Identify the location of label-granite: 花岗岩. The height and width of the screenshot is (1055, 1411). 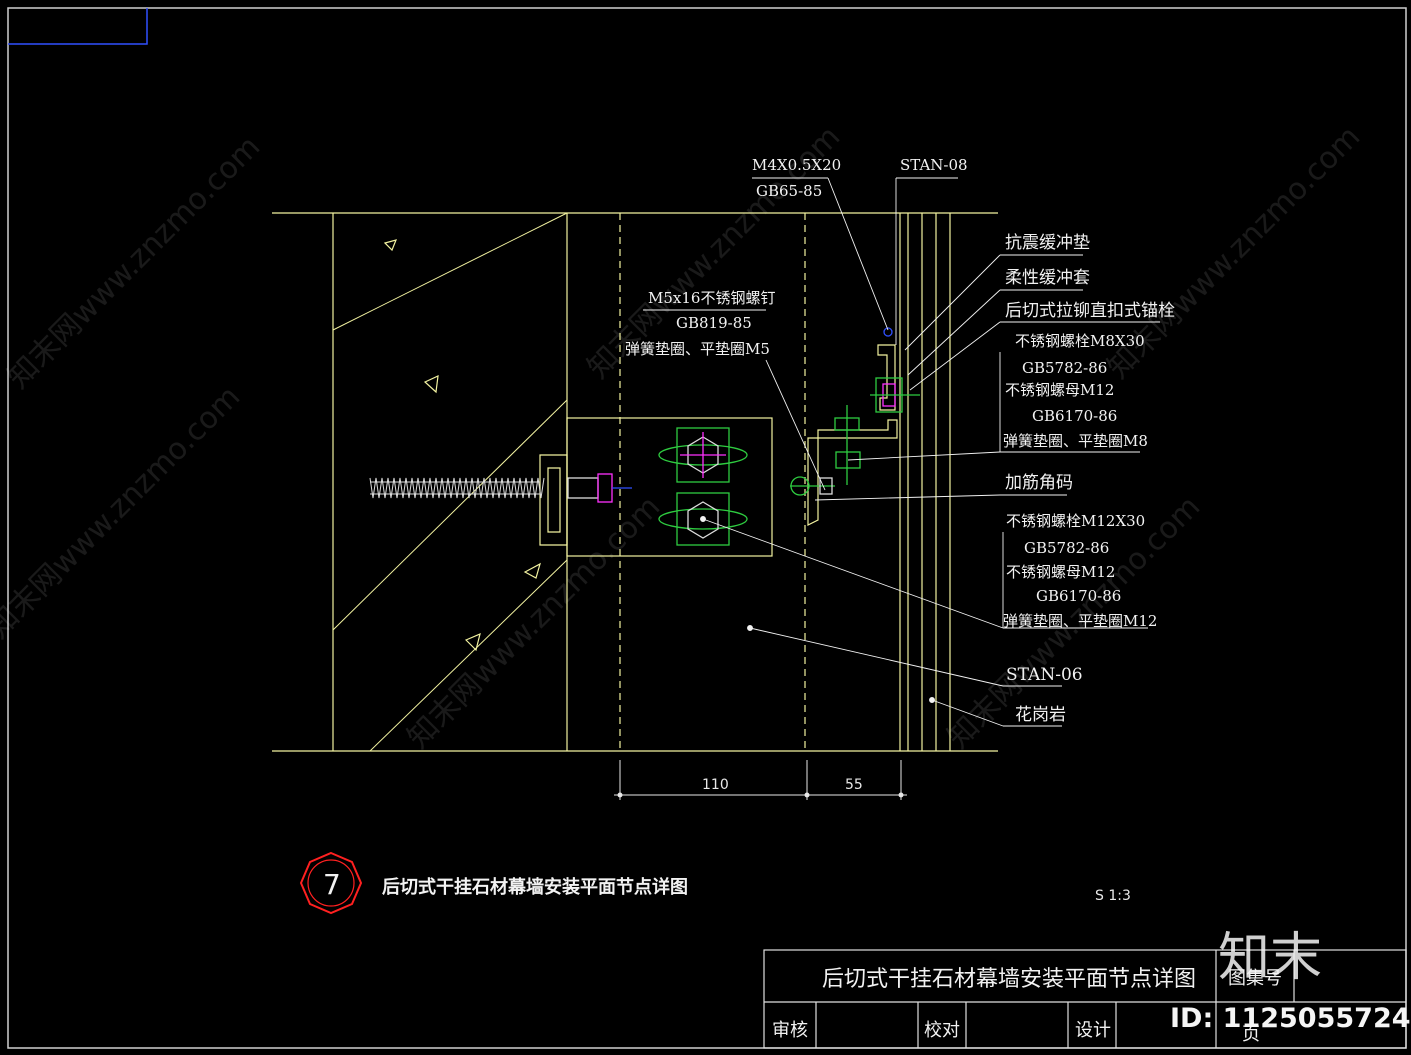
(1040, 715).